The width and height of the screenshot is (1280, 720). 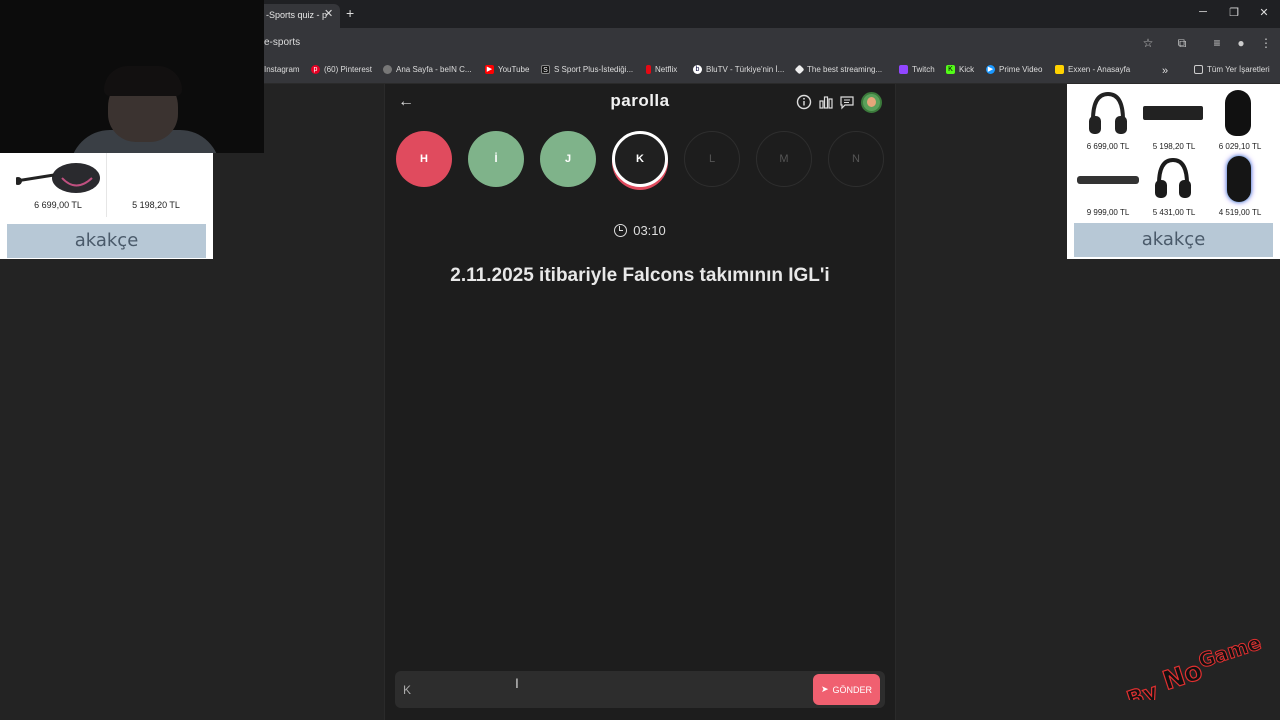 What do you see at coordinates (1059, 69) in the screenshot?
I see `exxen-icon` at bounding box center [1059, 69].